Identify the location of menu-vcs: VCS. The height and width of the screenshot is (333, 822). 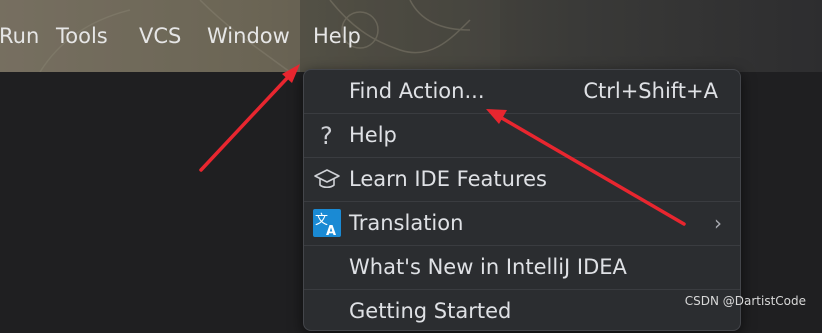
(160, 36).